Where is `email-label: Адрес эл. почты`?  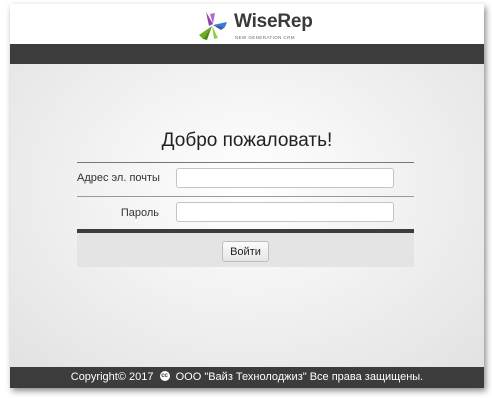 email-label: Адрес эл. почты is located at coordinates (118, 178).